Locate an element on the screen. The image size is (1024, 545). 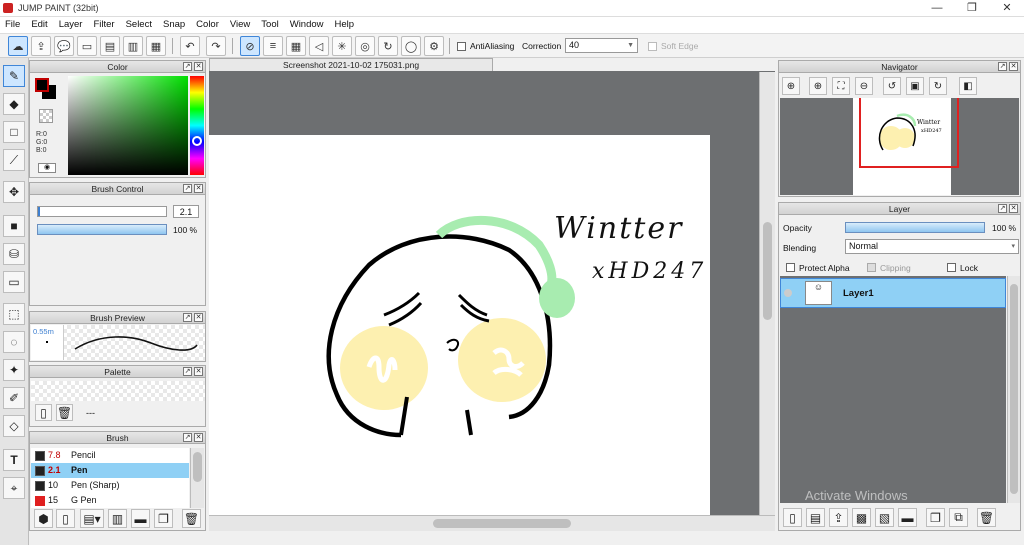
layer-scroll-thumb is located at coordinates (1014, 389).